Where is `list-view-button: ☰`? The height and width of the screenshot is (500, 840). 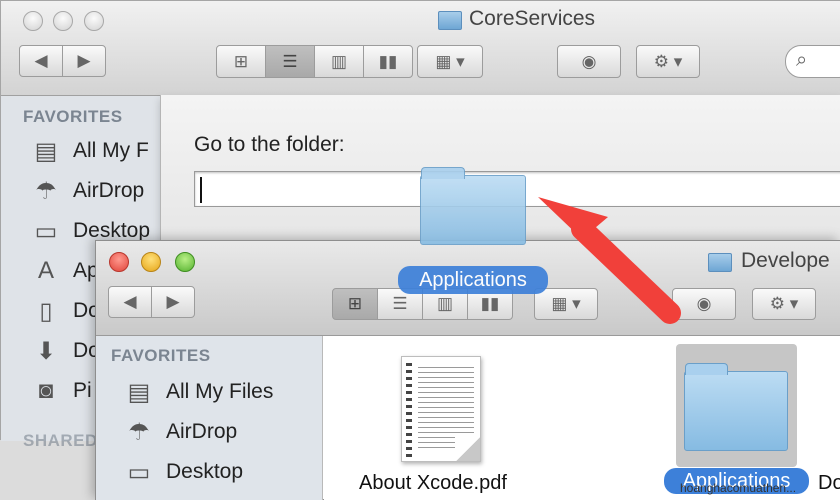
list-view-button: ☰ is located at coordinates (290, 61).